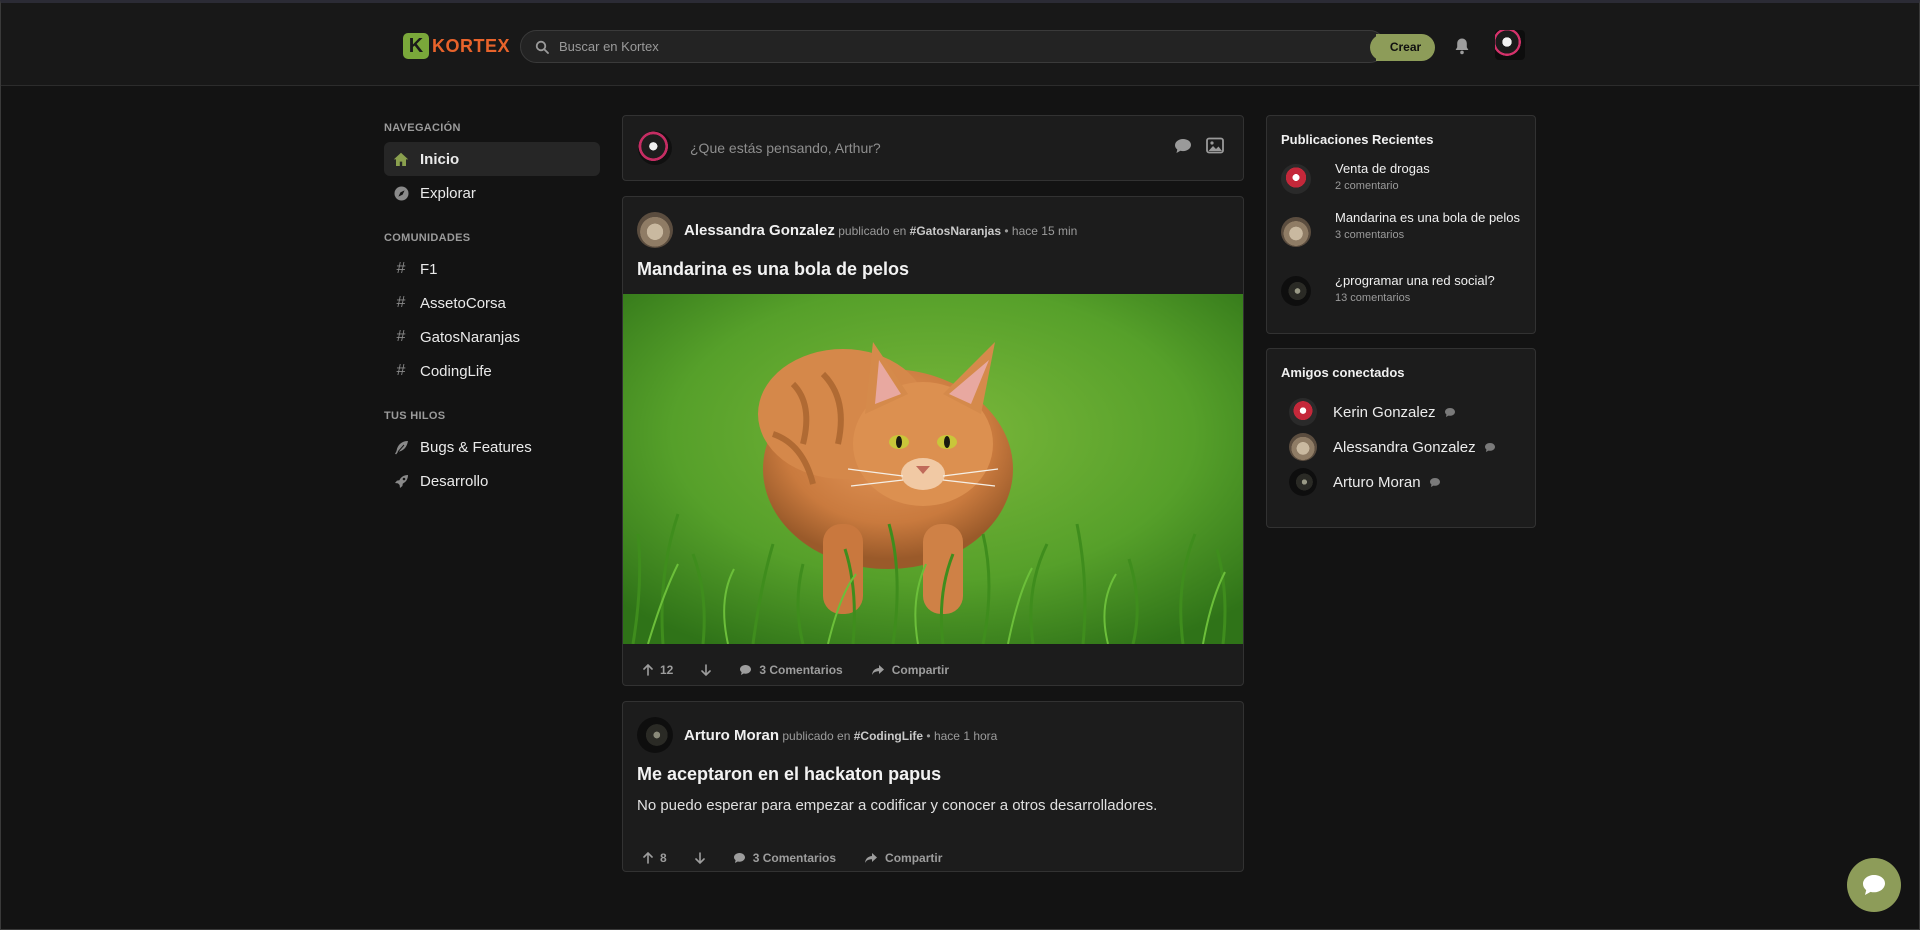 The width and height of the screenshot is (1920, 930). I want to click on home-icon, so click(401, 159).